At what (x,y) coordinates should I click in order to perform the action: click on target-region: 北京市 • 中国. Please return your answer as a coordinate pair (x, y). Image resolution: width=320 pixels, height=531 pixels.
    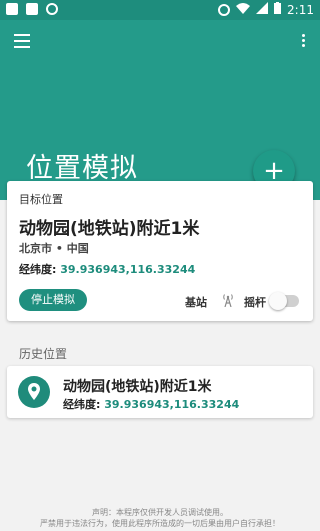
    Looking at the image, I should click on (54, 248).